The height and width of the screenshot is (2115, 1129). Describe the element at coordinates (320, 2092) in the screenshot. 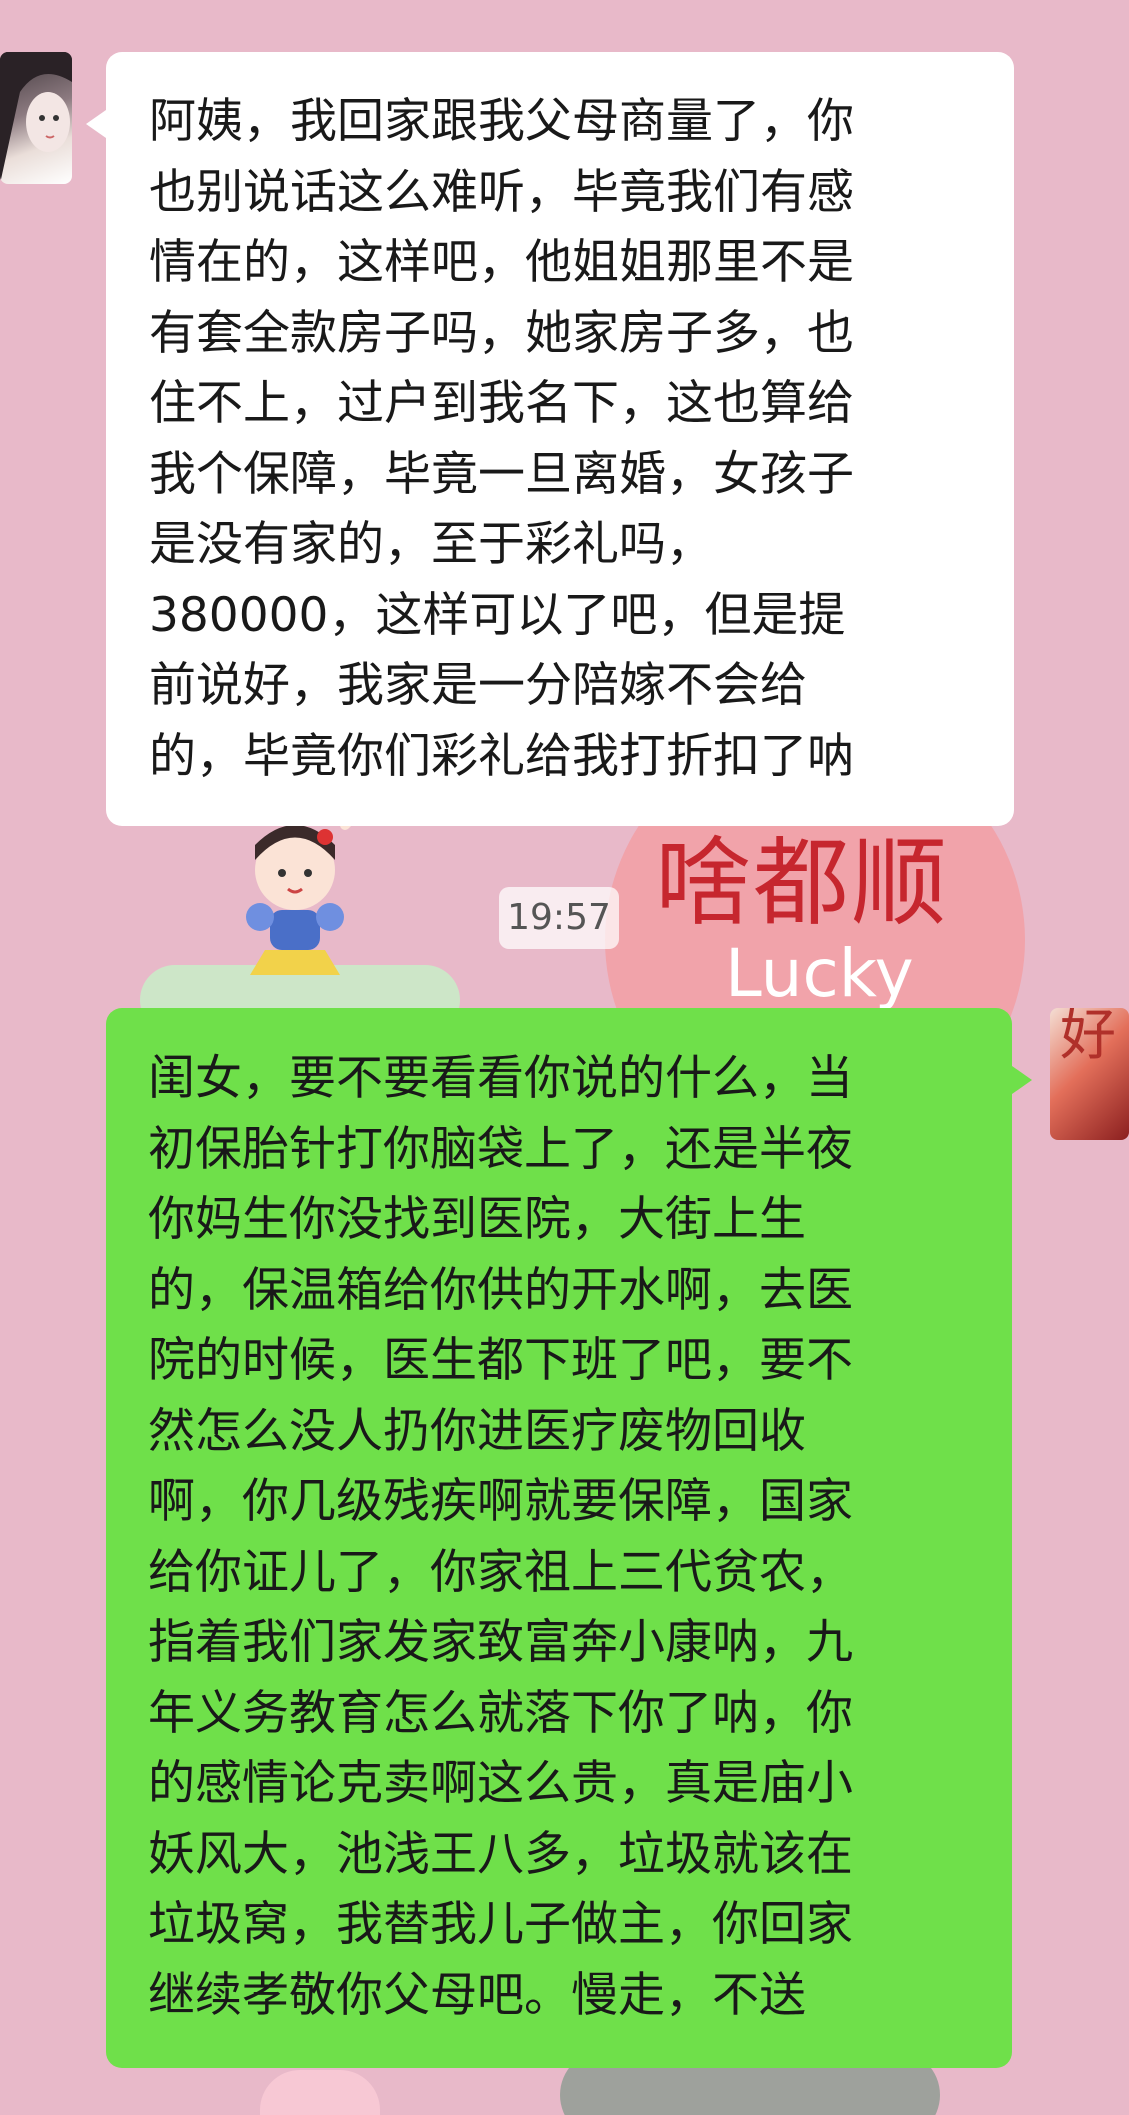

I see `wallpaper-character-bottom` at that location.